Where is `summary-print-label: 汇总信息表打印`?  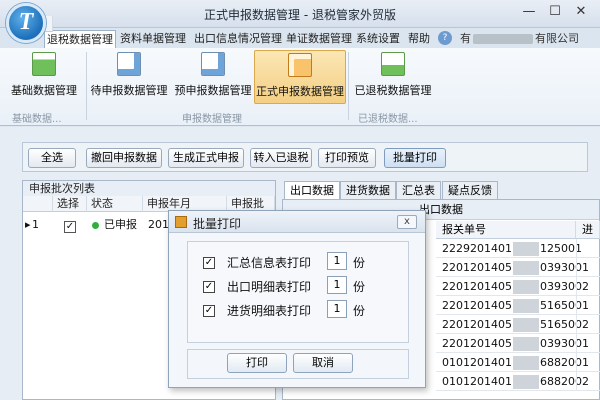
summary-print-label: 汇总信息表打印 is located at coordinates (269, 263).